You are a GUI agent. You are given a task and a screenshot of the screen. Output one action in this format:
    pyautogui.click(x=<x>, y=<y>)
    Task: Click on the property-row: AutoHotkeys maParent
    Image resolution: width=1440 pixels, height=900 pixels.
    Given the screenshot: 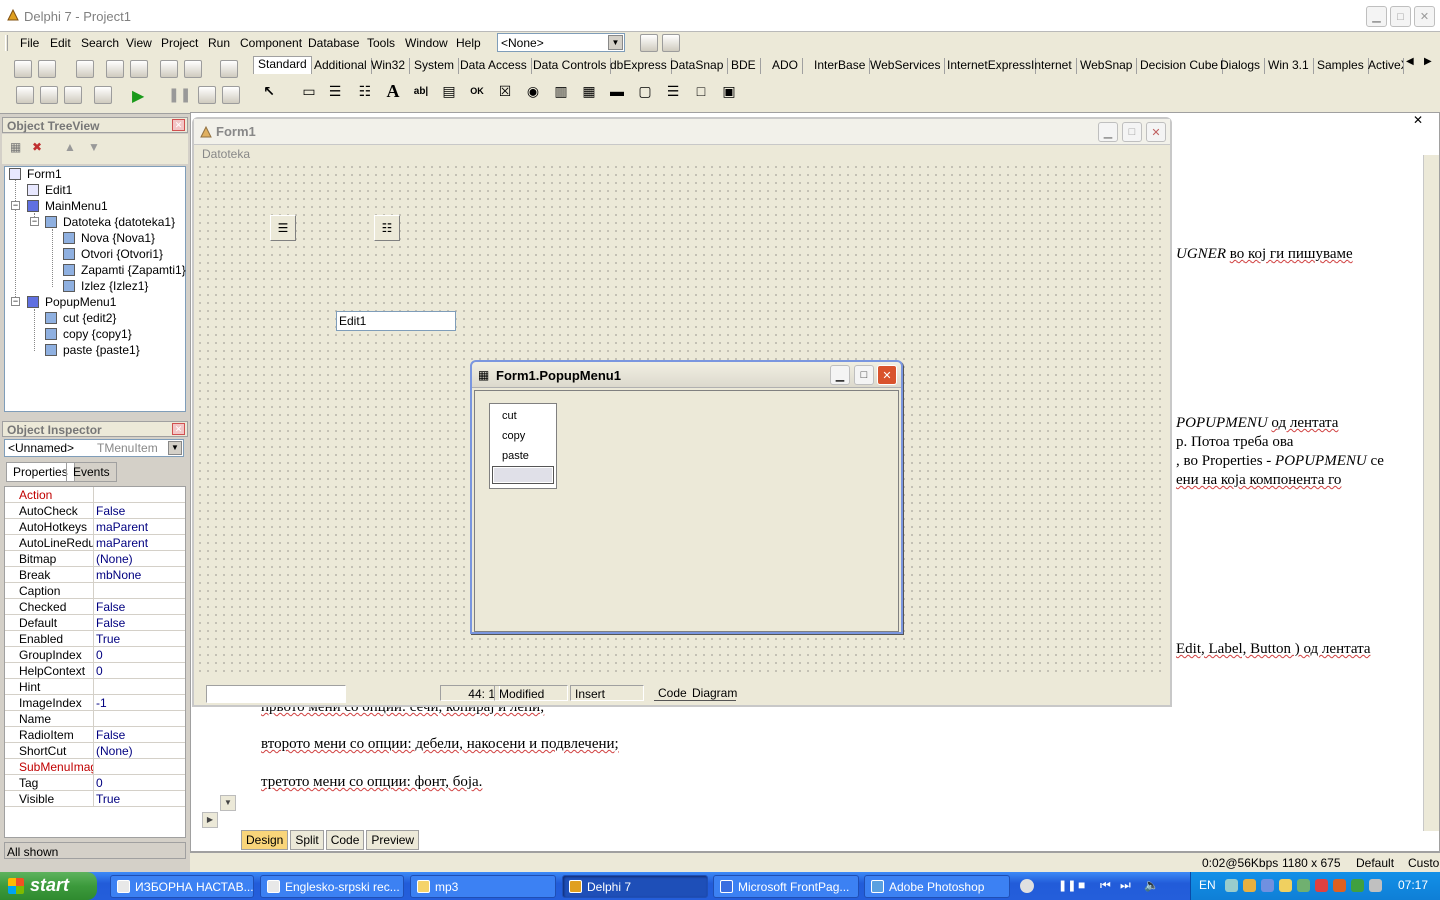 What is the action you would take?
    pyautogui.click(x=95, y=527)
    